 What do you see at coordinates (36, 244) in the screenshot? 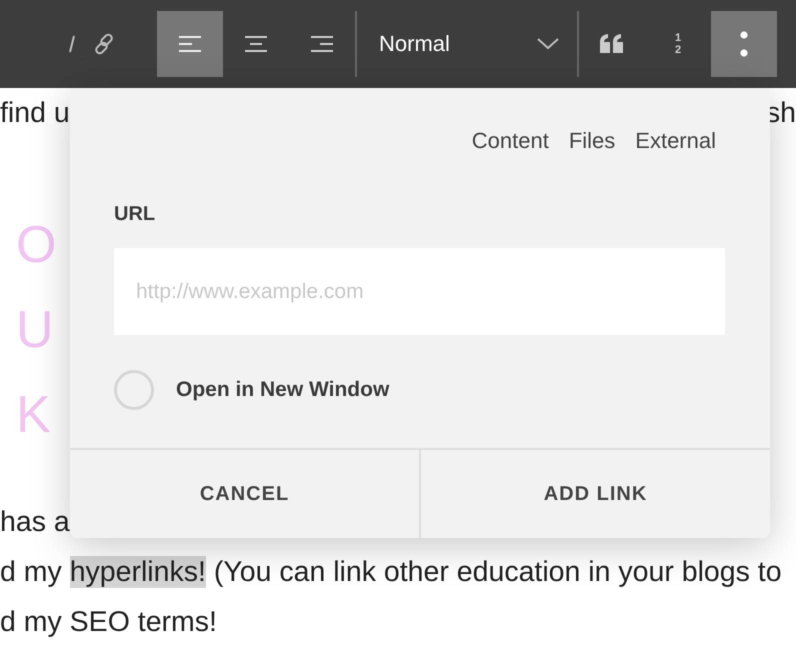
I see `heading-letter: O` at bounding box center [36, 244].